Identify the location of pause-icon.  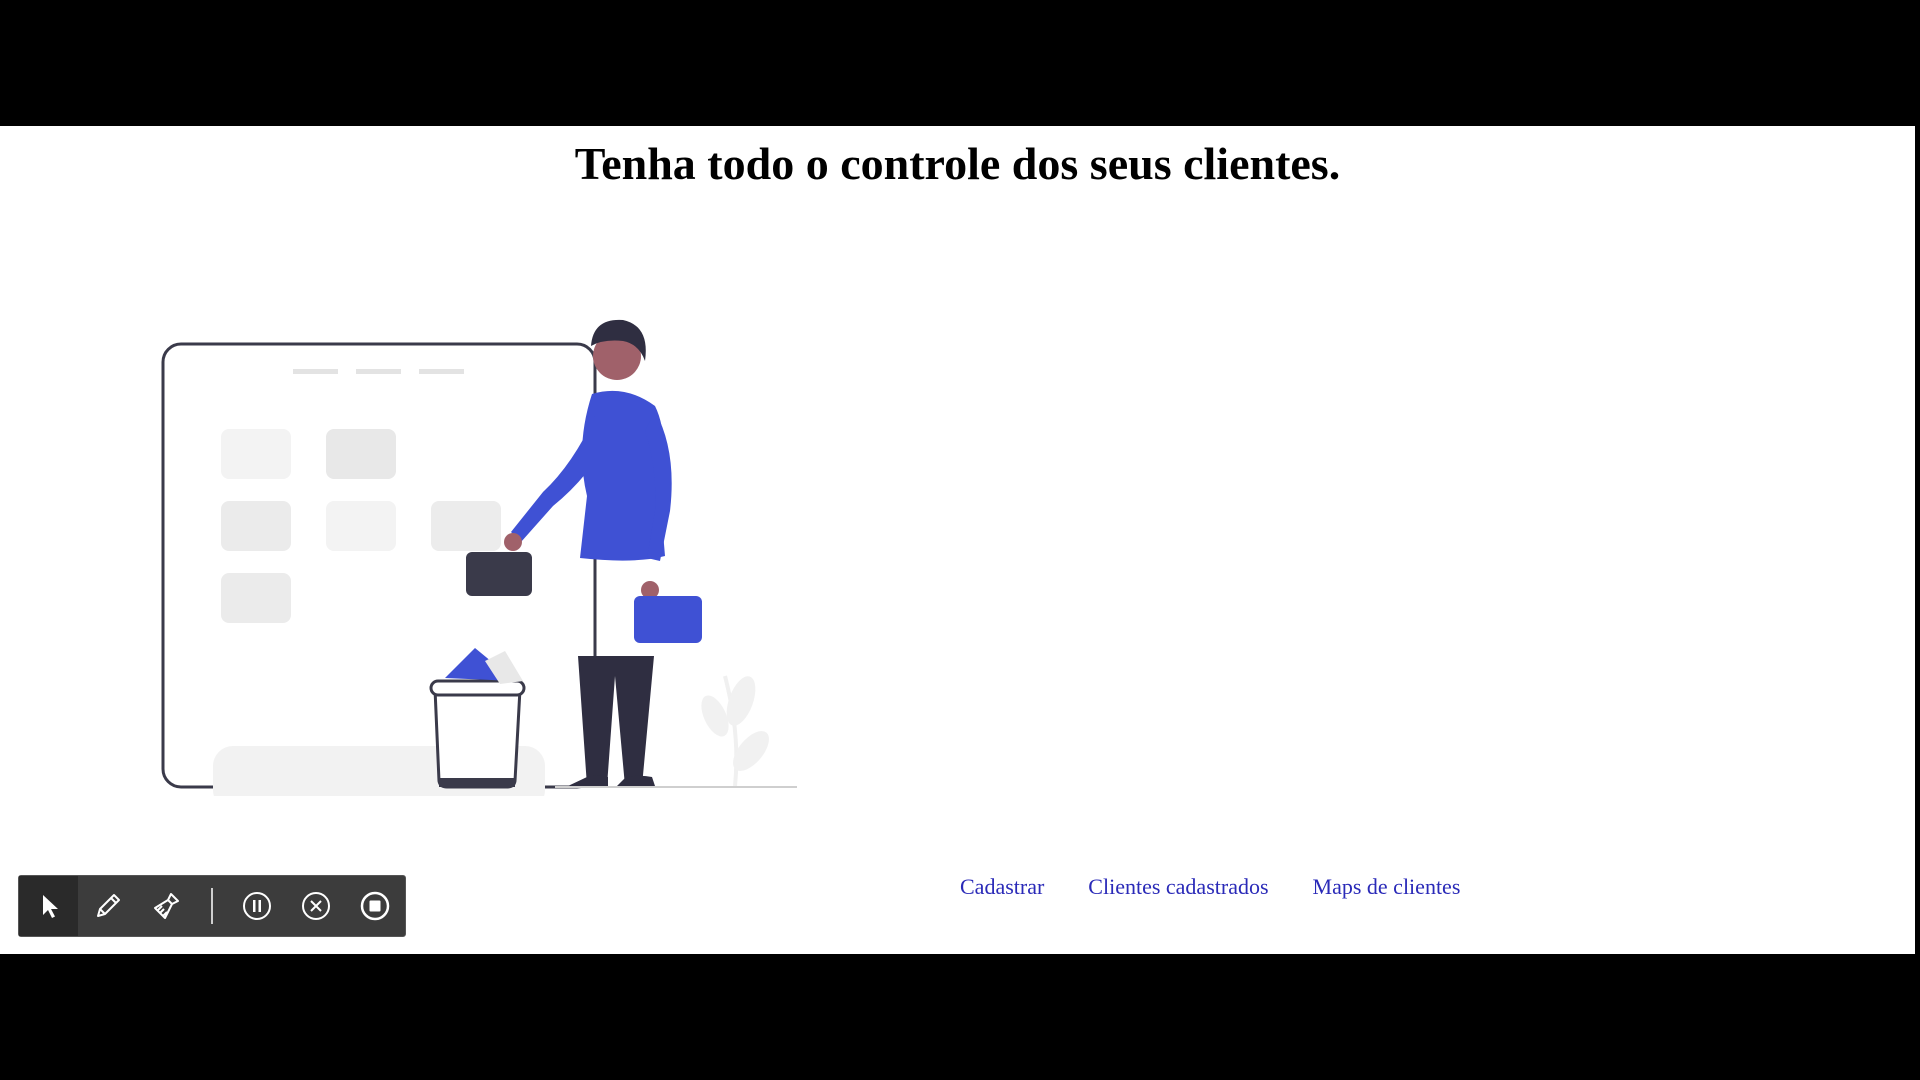
(256, 906).